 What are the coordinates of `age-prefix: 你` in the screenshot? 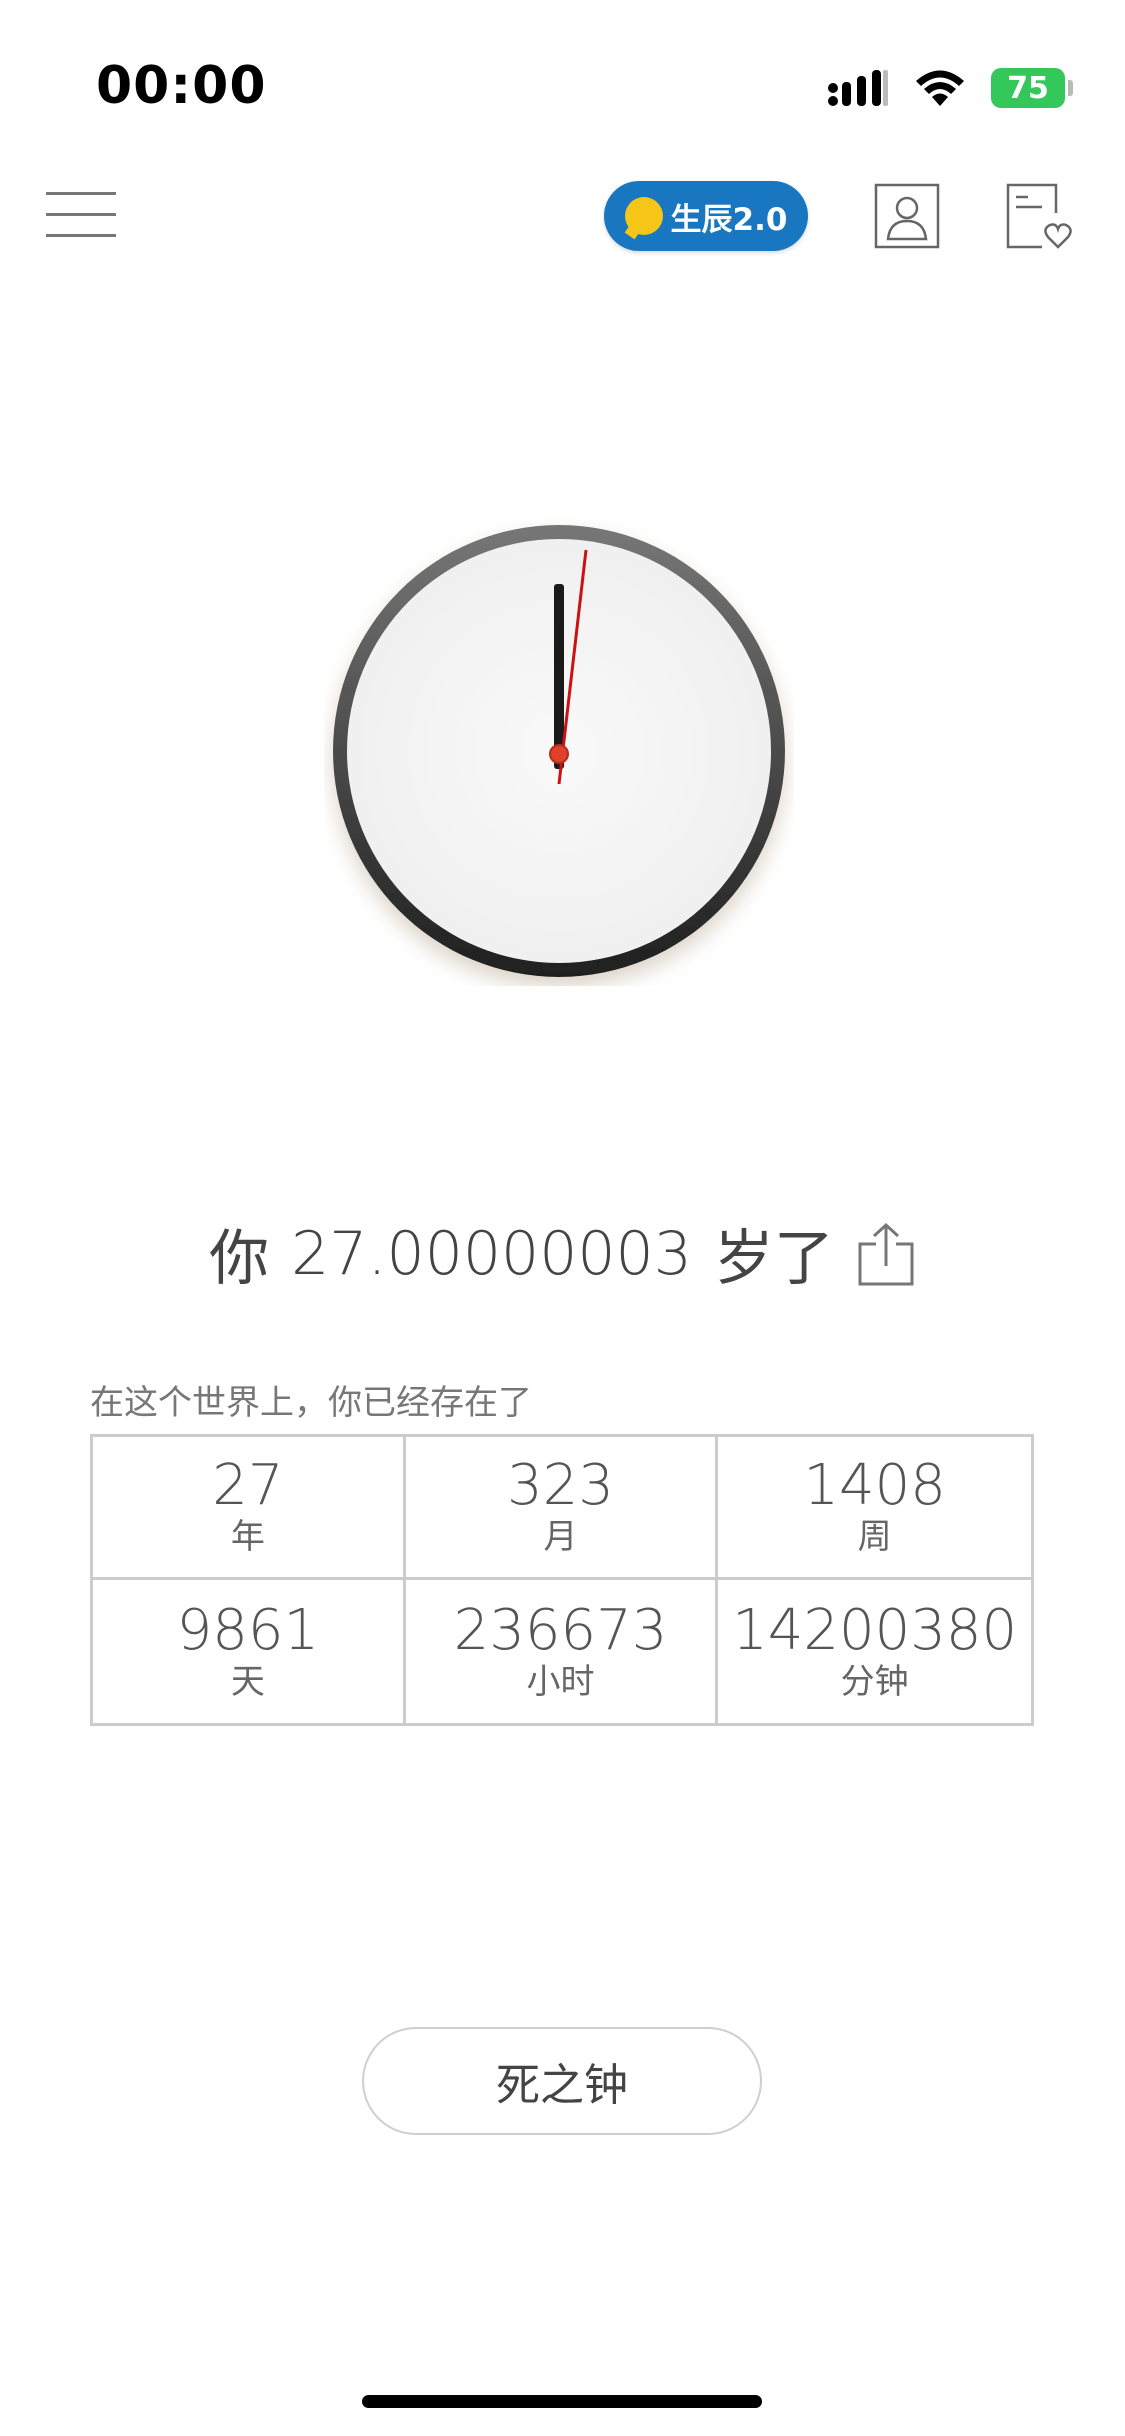 It's located at (239, 1259).